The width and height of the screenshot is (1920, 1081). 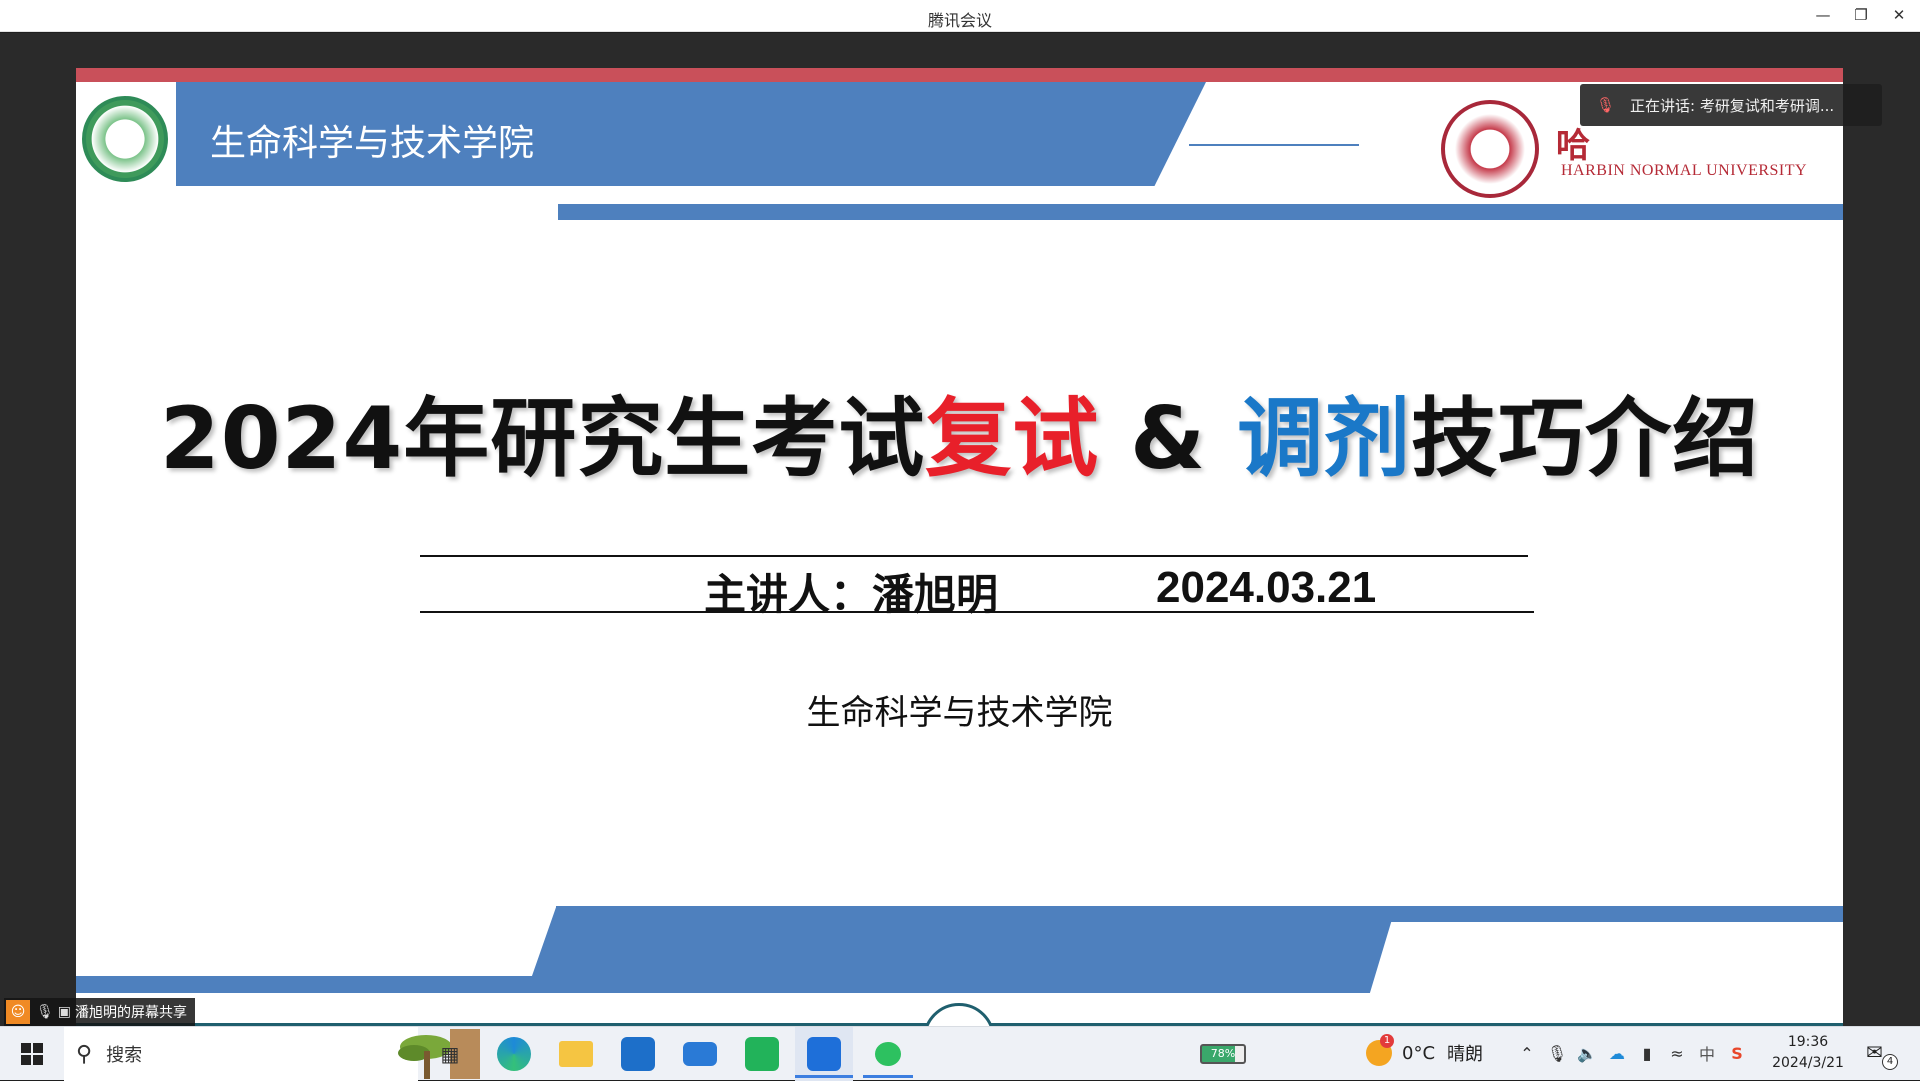 What do you see at coordinates (959, 20) in the screenshot?
I see `window-title: 腾讯会议` at bounding box center [959, 20].